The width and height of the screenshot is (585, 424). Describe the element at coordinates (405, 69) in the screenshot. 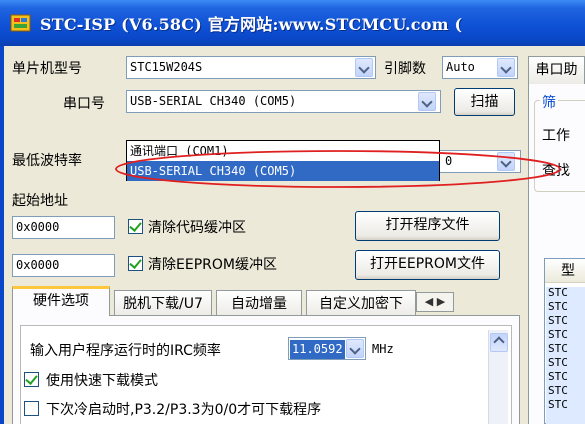

I see `pin-count-label: 引脚数` at that location.